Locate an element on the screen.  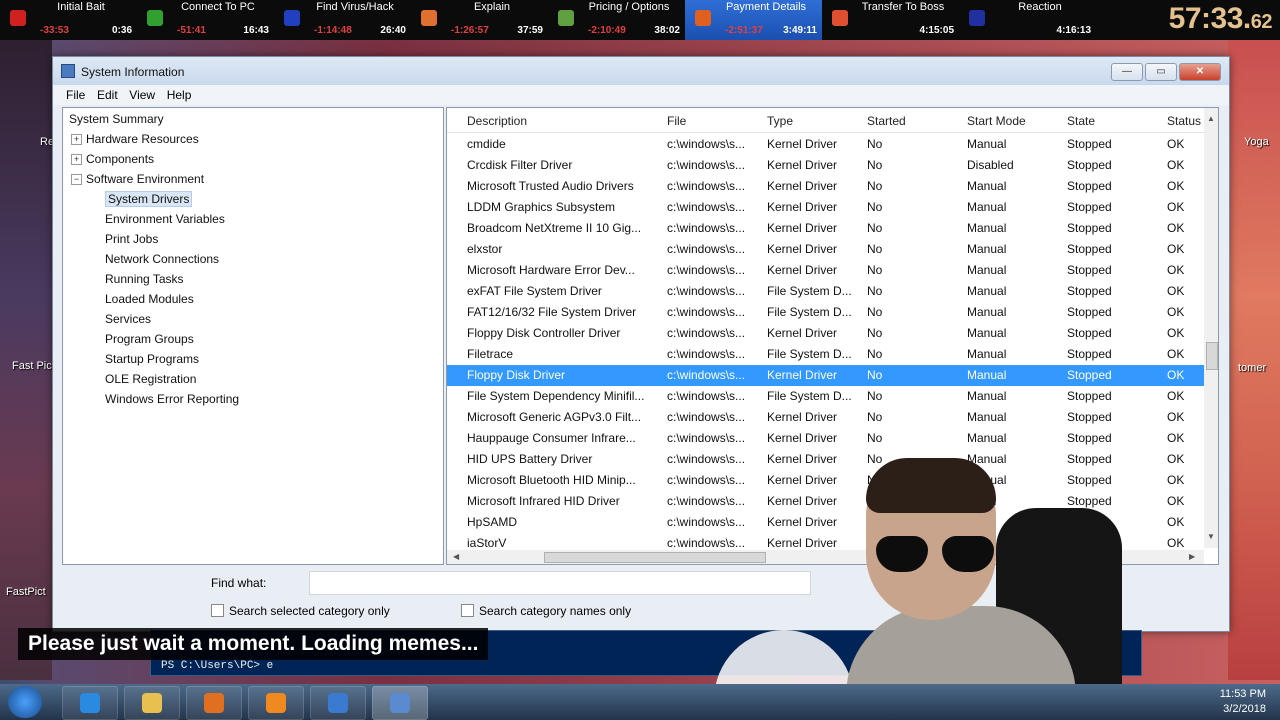
split-name: Connect To PC is located at coordinates (218, 7).